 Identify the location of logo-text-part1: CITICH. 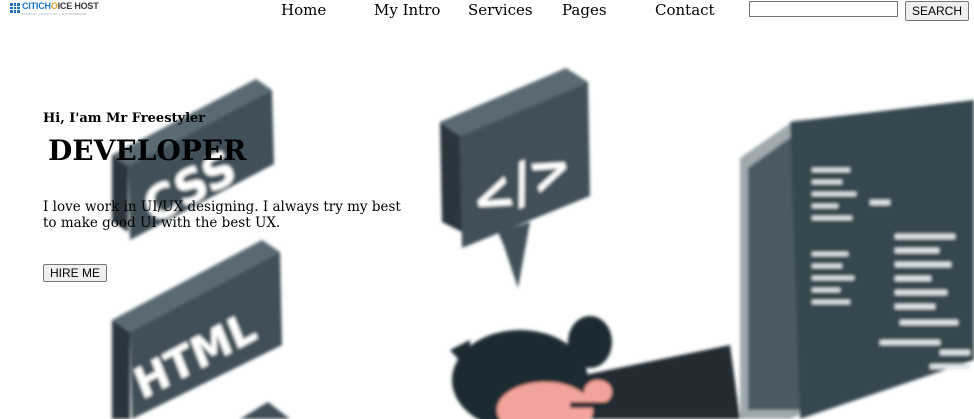
(36, 6).